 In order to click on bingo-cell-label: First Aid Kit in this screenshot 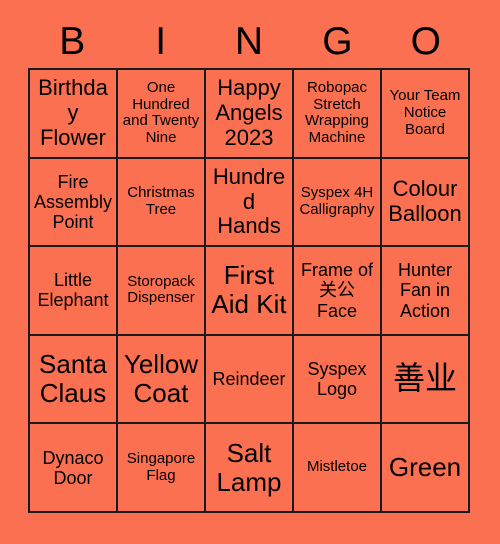, I will do `click(249, 290)`.